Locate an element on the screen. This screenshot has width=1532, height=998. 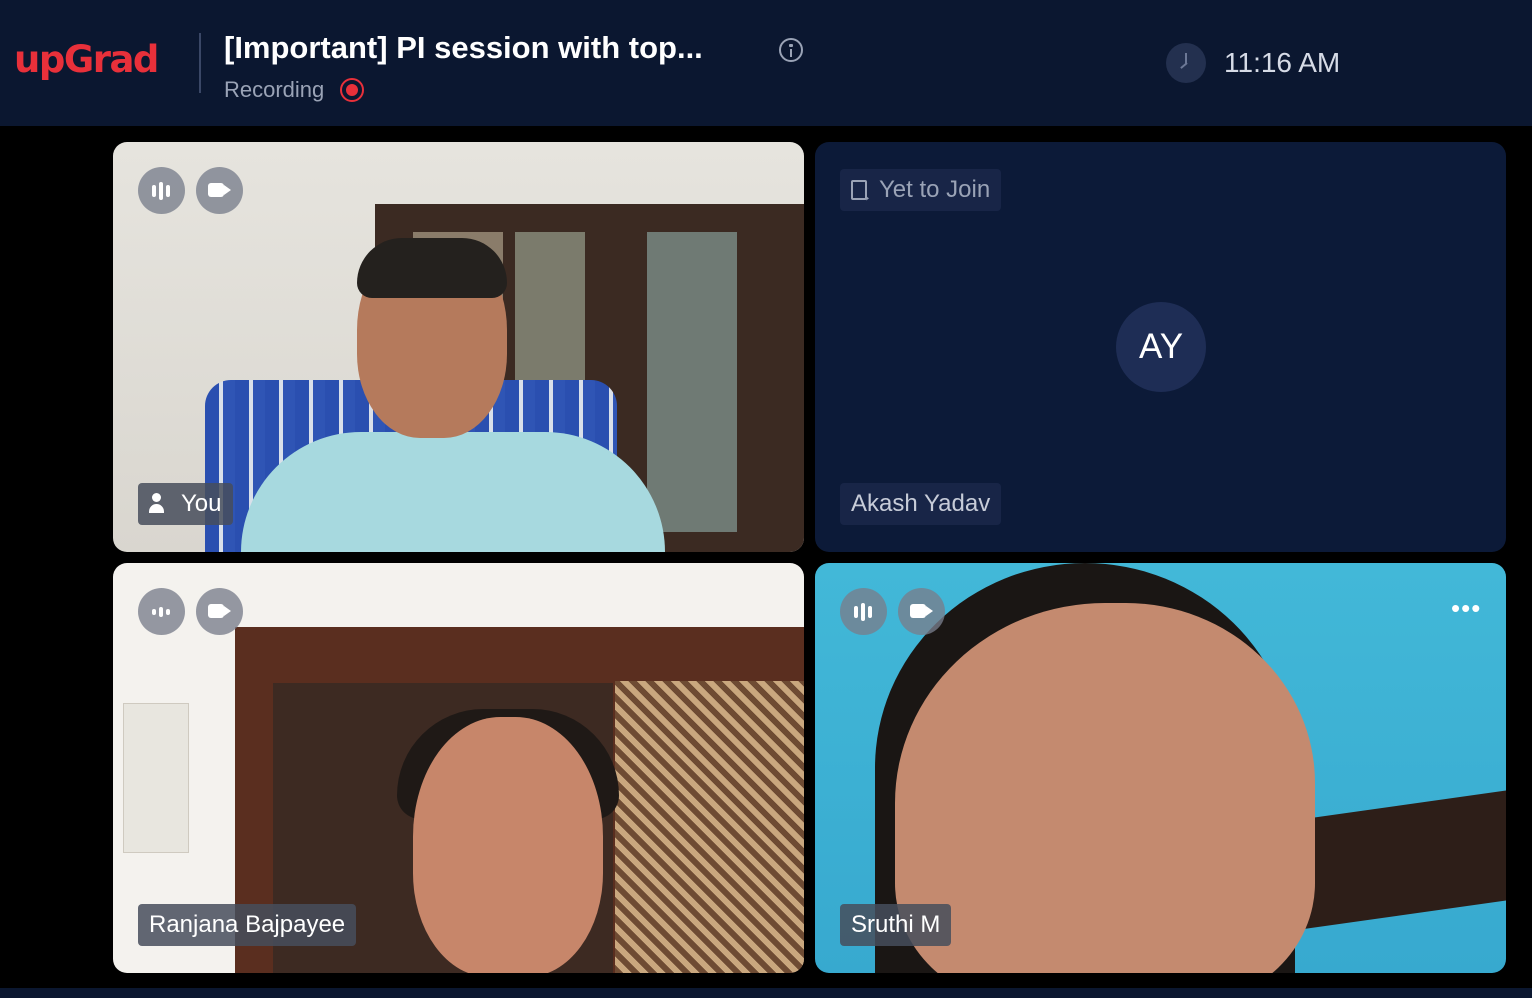
clock-icon is located at coordinates (1186, 63).